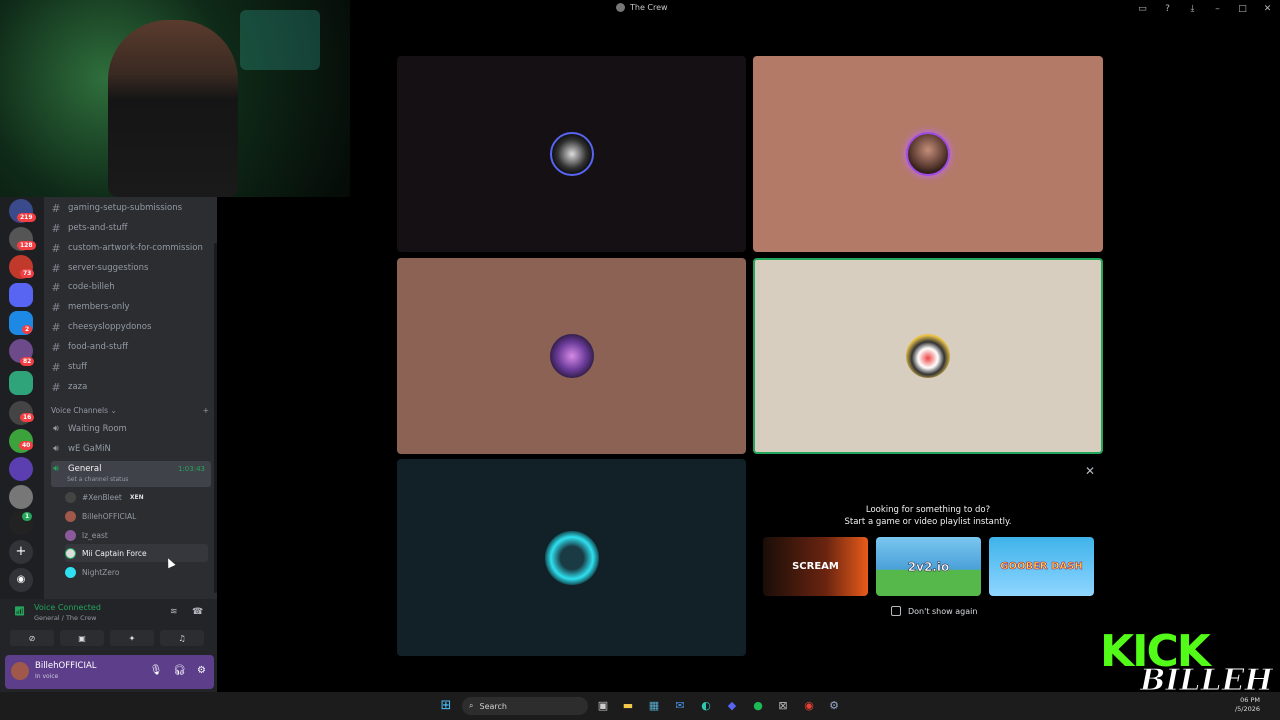 Image resolution: width=1280 pixels, height=720 pixels. What do you see at coordinates (131, 474) in the screenshot?
I see `voice-channel-active: 🔊︎ General 1:03:43 Set a channel status` at bounding box center [131, 474].